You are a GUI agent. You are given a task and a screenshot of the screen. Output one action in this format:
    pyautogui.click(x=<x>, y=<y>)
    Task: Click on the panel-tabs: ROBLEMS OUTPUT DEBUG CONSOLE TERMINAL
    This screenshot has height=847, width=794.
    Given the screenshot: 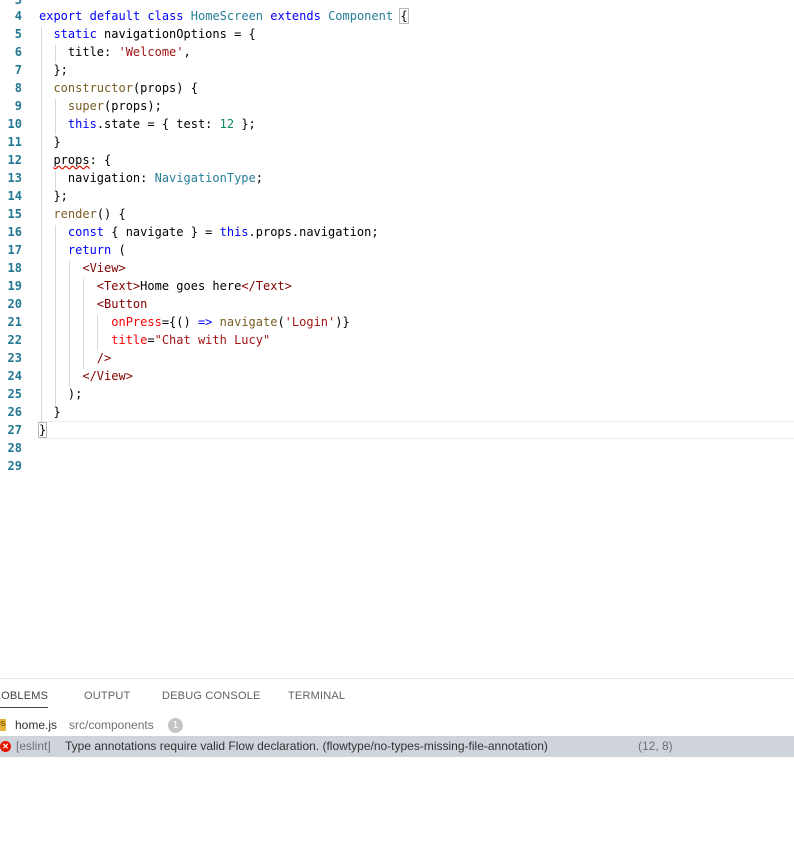 What is the action you would take?
    pyautogui.click(x=397, y=697)
    